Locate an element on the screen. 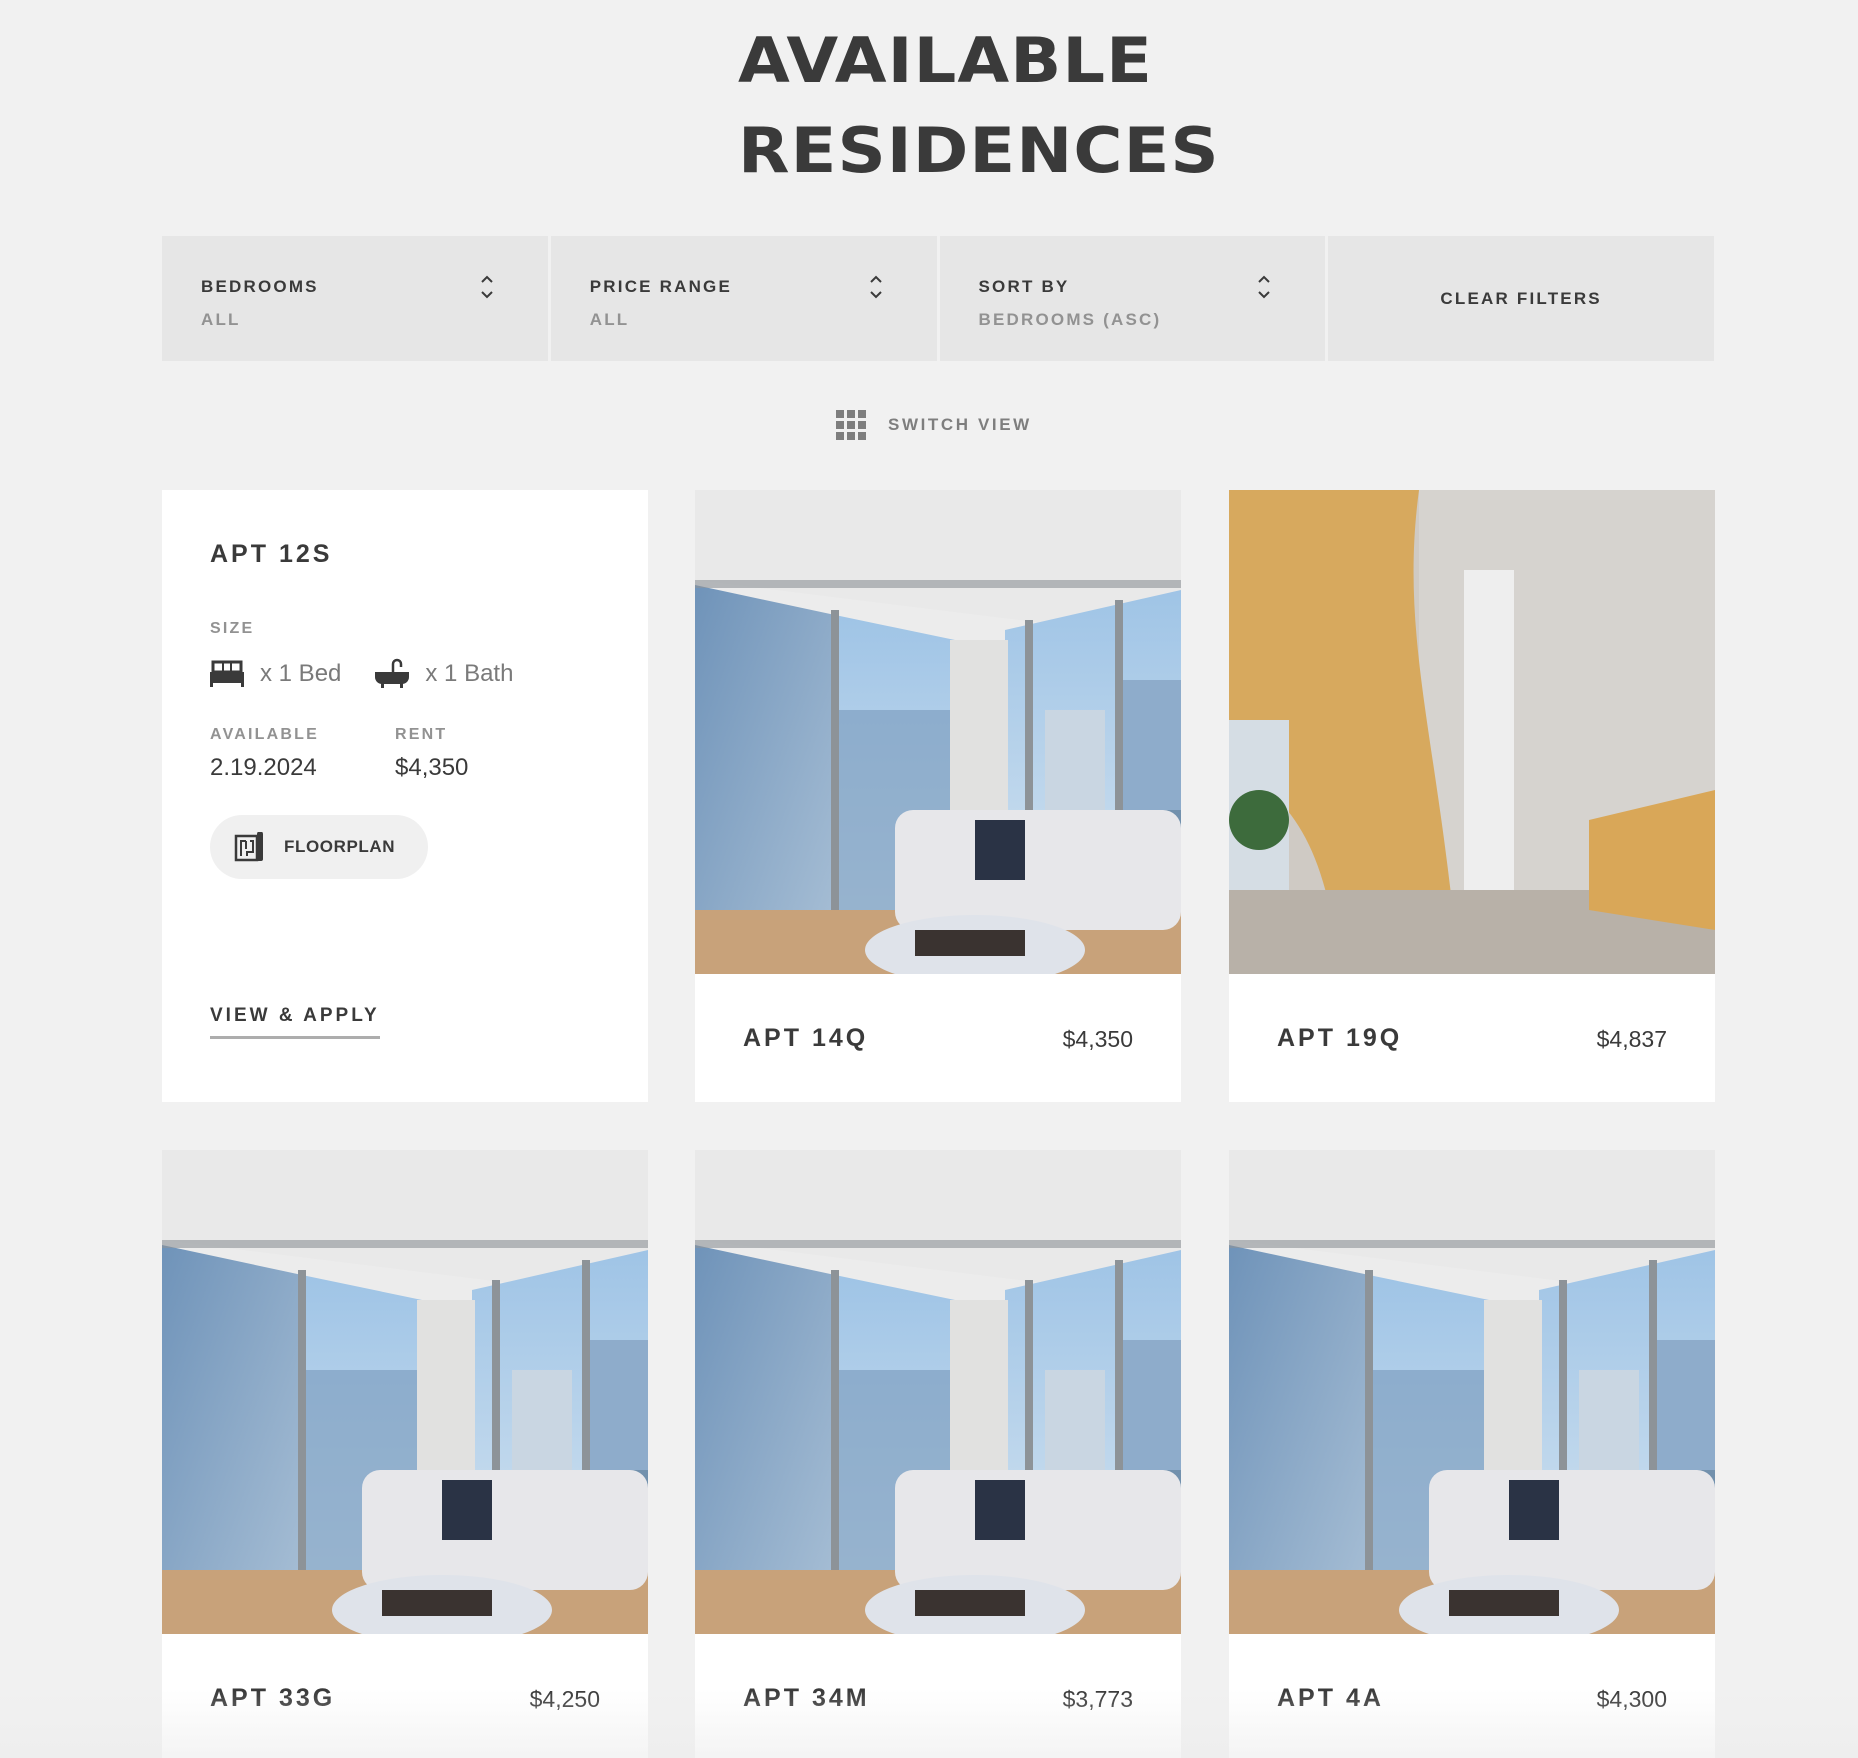 Image resolution: width=1858 pixels, height=1758 pixels. bed-count: x 1 Bed is located at coordinates (275, 674).